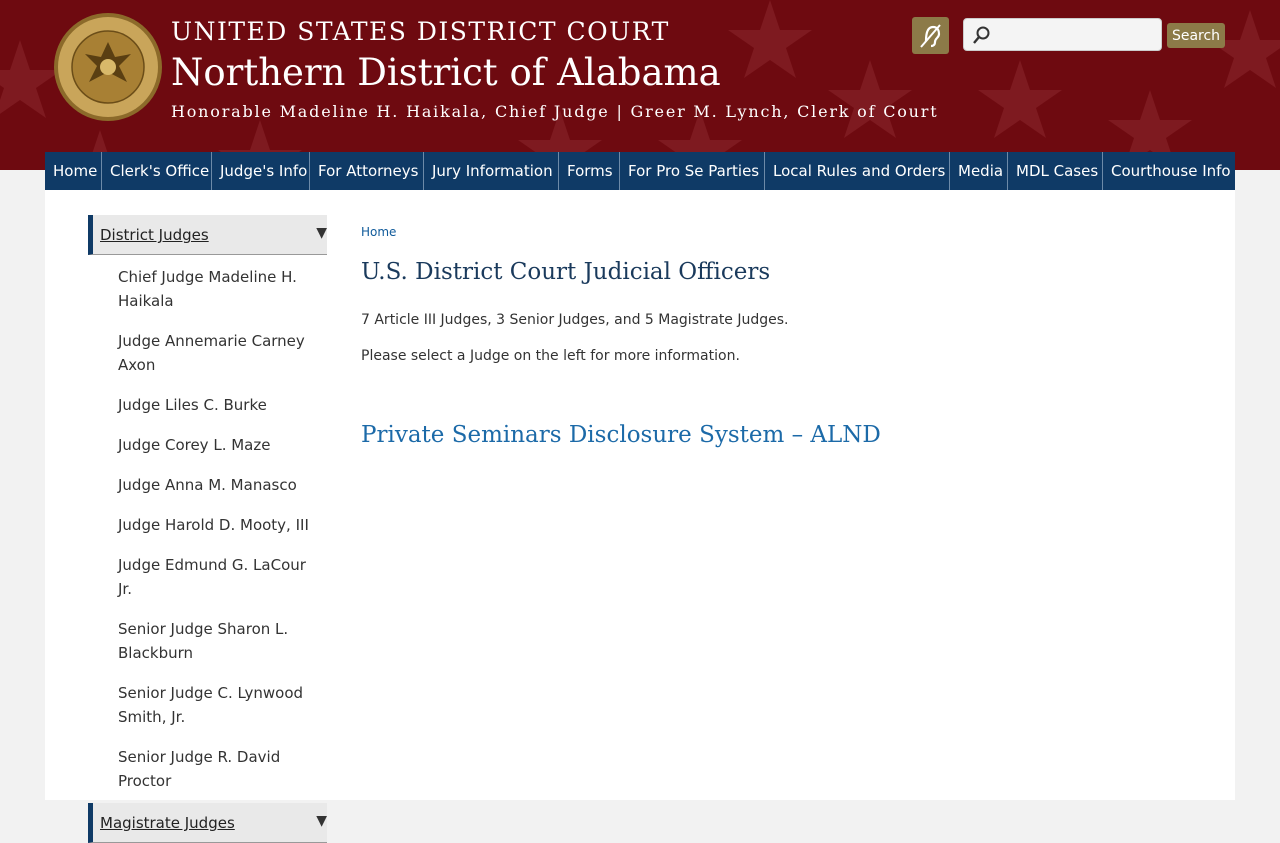 This screenshot has height=843, width=1280. Describe the element at coordinates (589, 171) in the screenshot. I see `nav-forms: Forms` at that location.